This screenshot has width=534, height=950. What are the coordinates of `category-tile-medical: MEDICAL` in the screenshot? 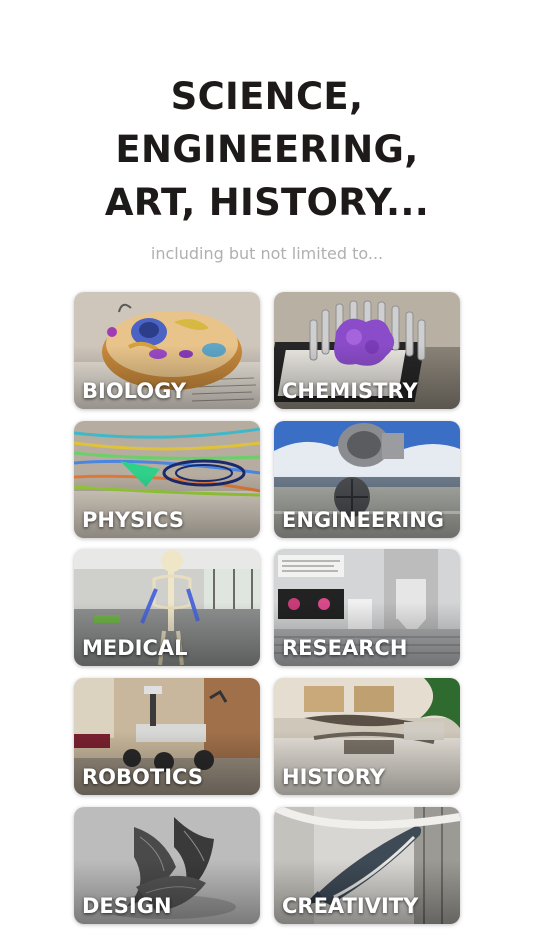 It's located at (167, 607).